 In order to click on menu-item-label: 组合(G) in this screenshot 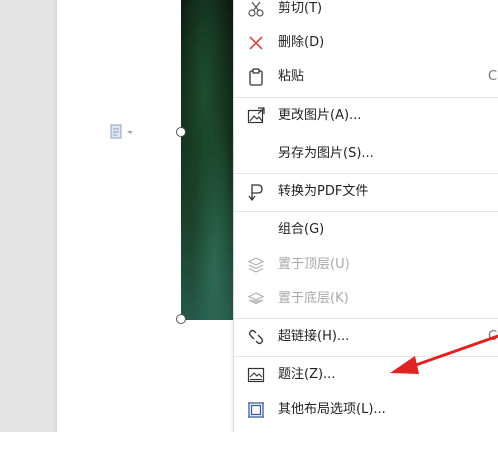, I will do `click(301, 229)`.